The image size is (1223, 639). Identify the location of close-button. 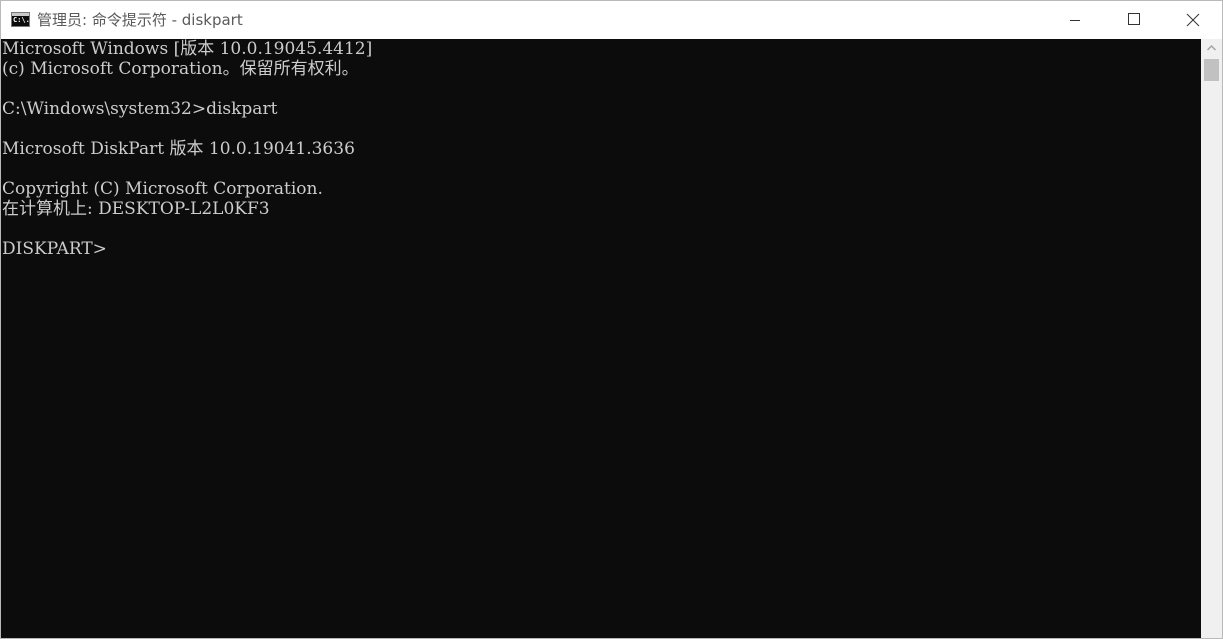
(1193, 20).